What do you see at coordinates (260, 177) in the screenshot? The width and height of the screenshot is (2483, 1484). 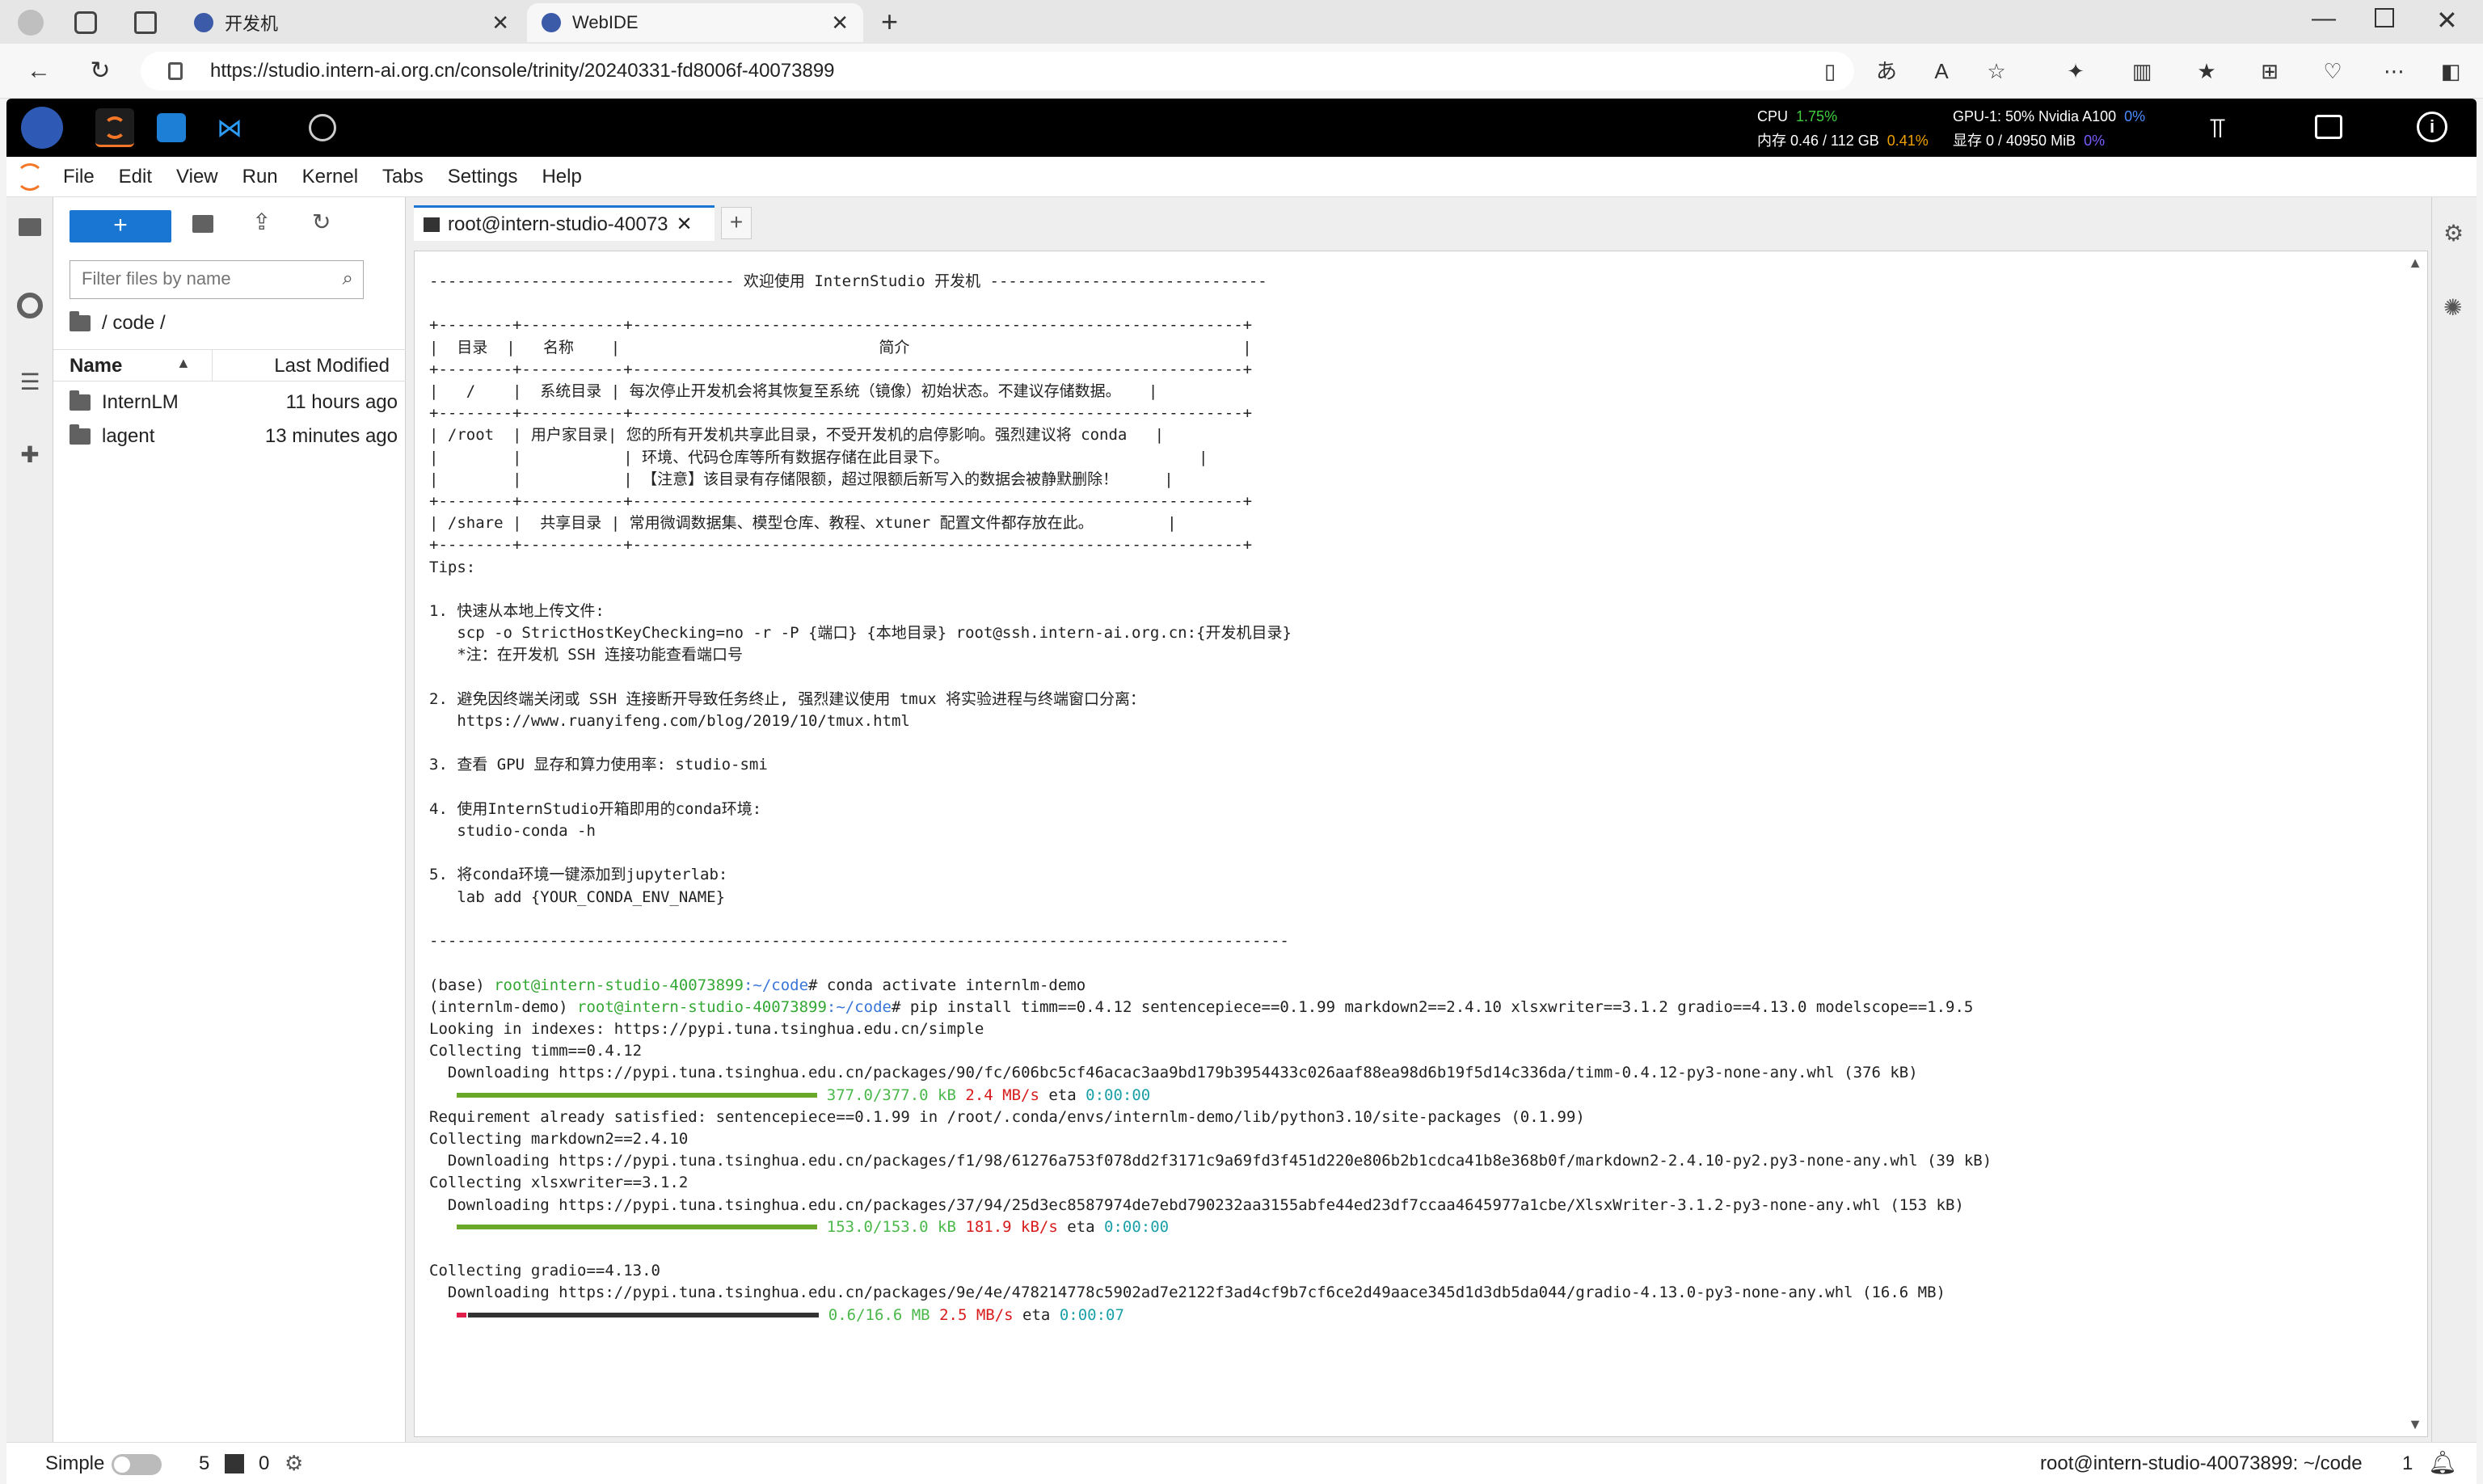 I see `menu-run: Run` at bounding box center [260, 177].